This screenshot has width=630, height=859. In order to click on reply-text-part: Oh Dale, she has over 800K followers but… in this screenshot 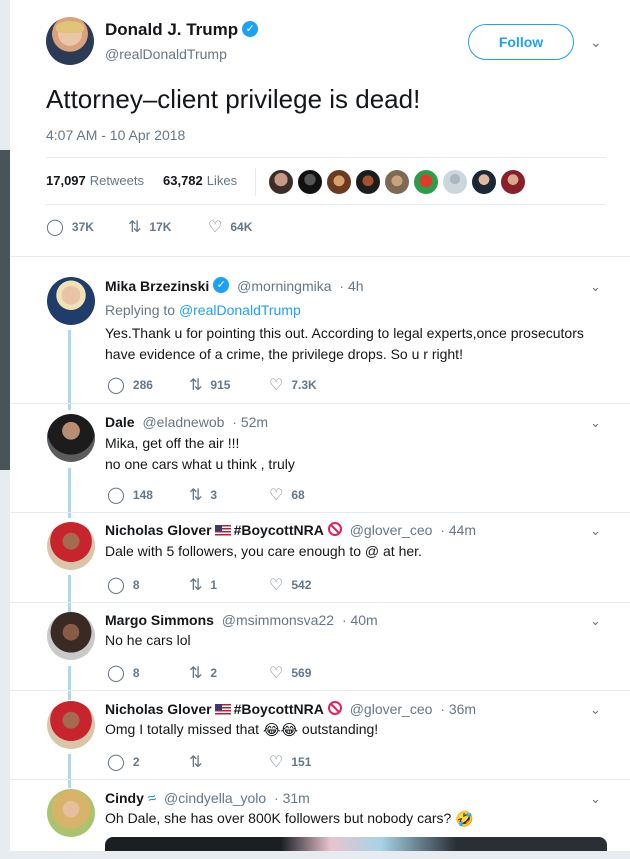, I will do `click(278, 818)`.